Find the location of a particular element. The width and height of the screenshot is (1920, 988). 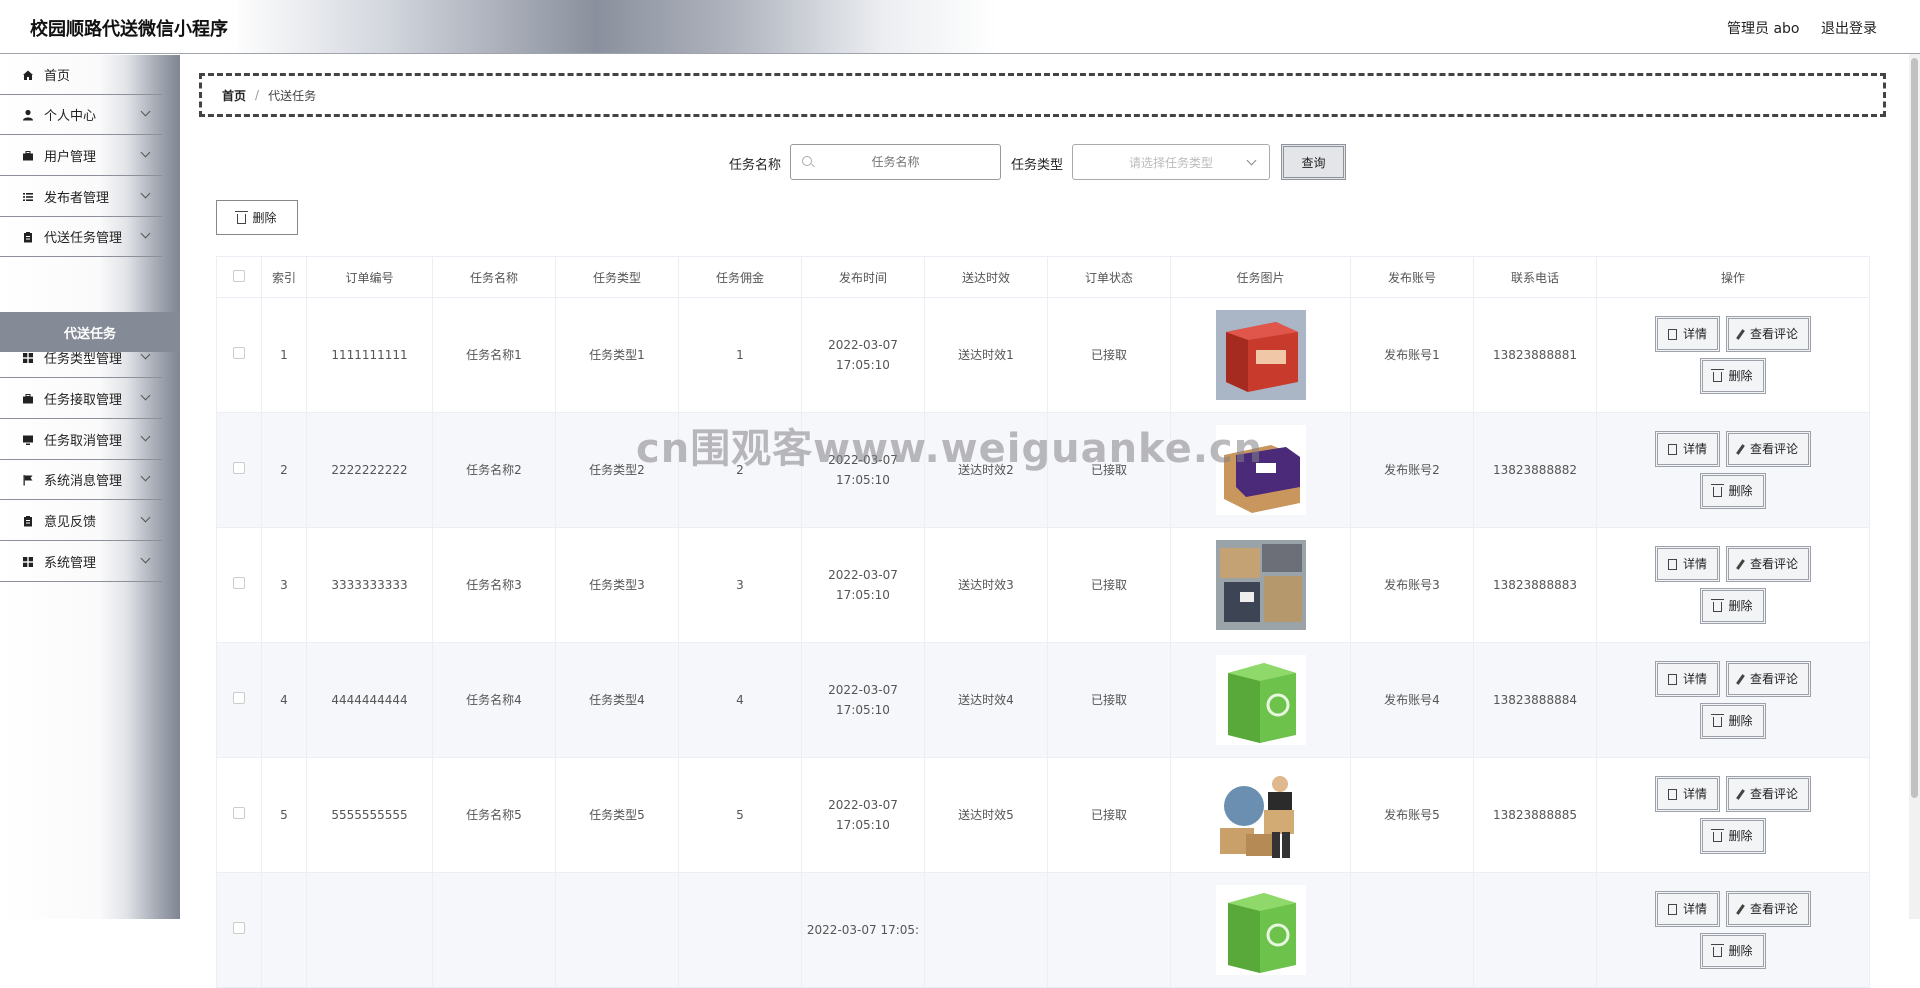

cell-index: 3 is located at coordinates (284, 585).